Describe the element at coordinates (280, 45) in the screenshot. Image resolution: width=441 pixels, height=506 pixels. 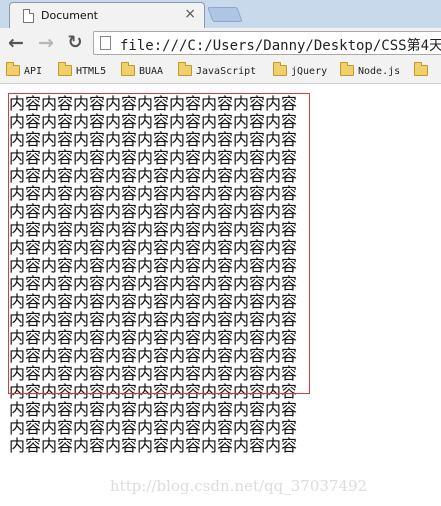
I see `address-url: file:///C:/Users/Danny/Desktop/CSS第4天案` at that location.